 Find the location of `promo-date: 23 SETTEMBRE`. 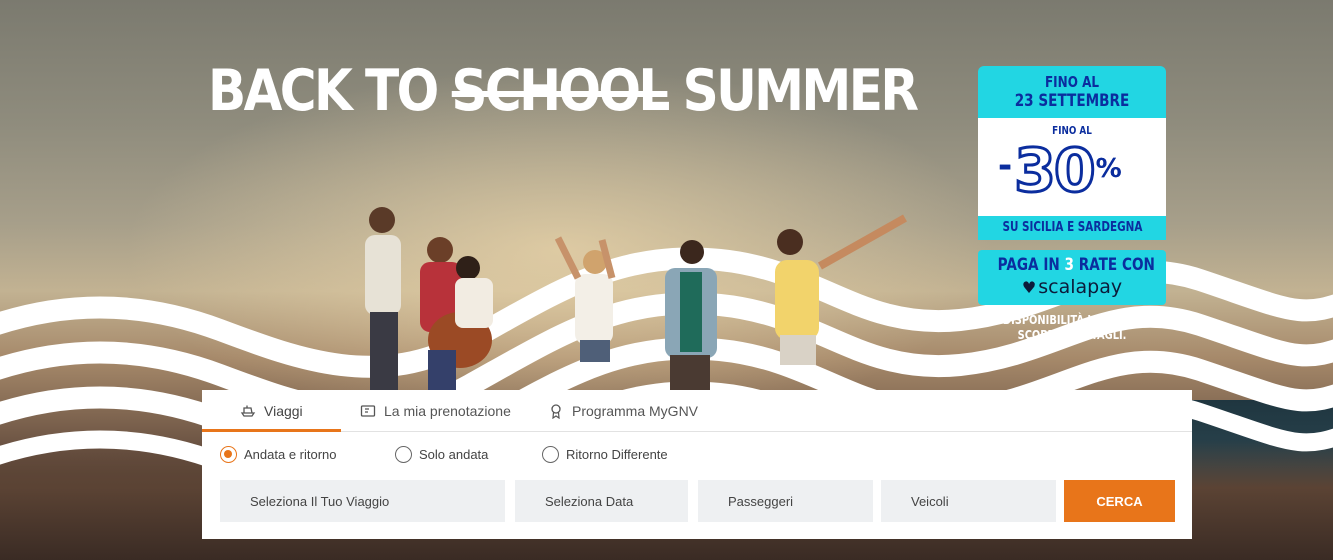

promo-date: 23 SETTEMBRE is located at coordinates (1072, 101).